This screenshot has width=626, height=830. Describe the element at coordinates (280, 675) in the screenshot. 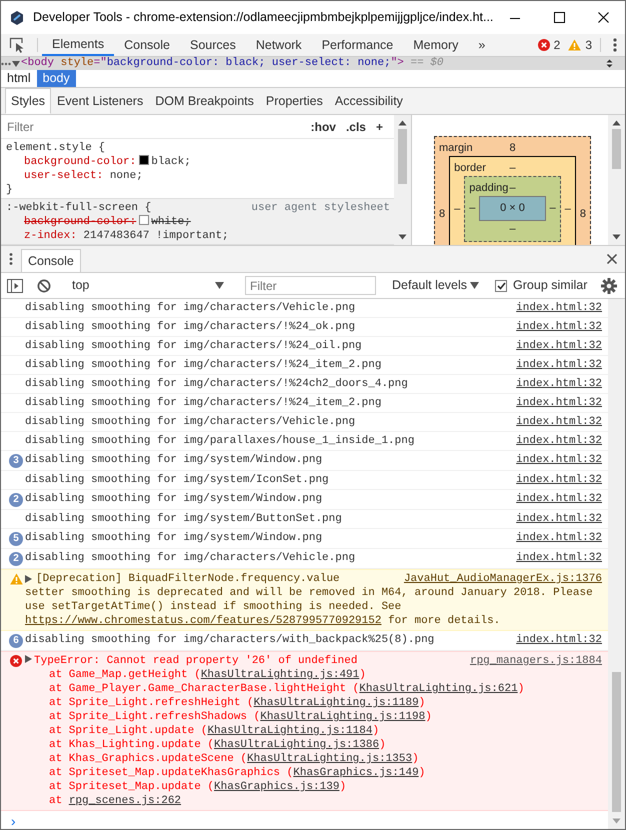

I see `stack-frame-link: KhasUltraLighting.js:491` at that location.